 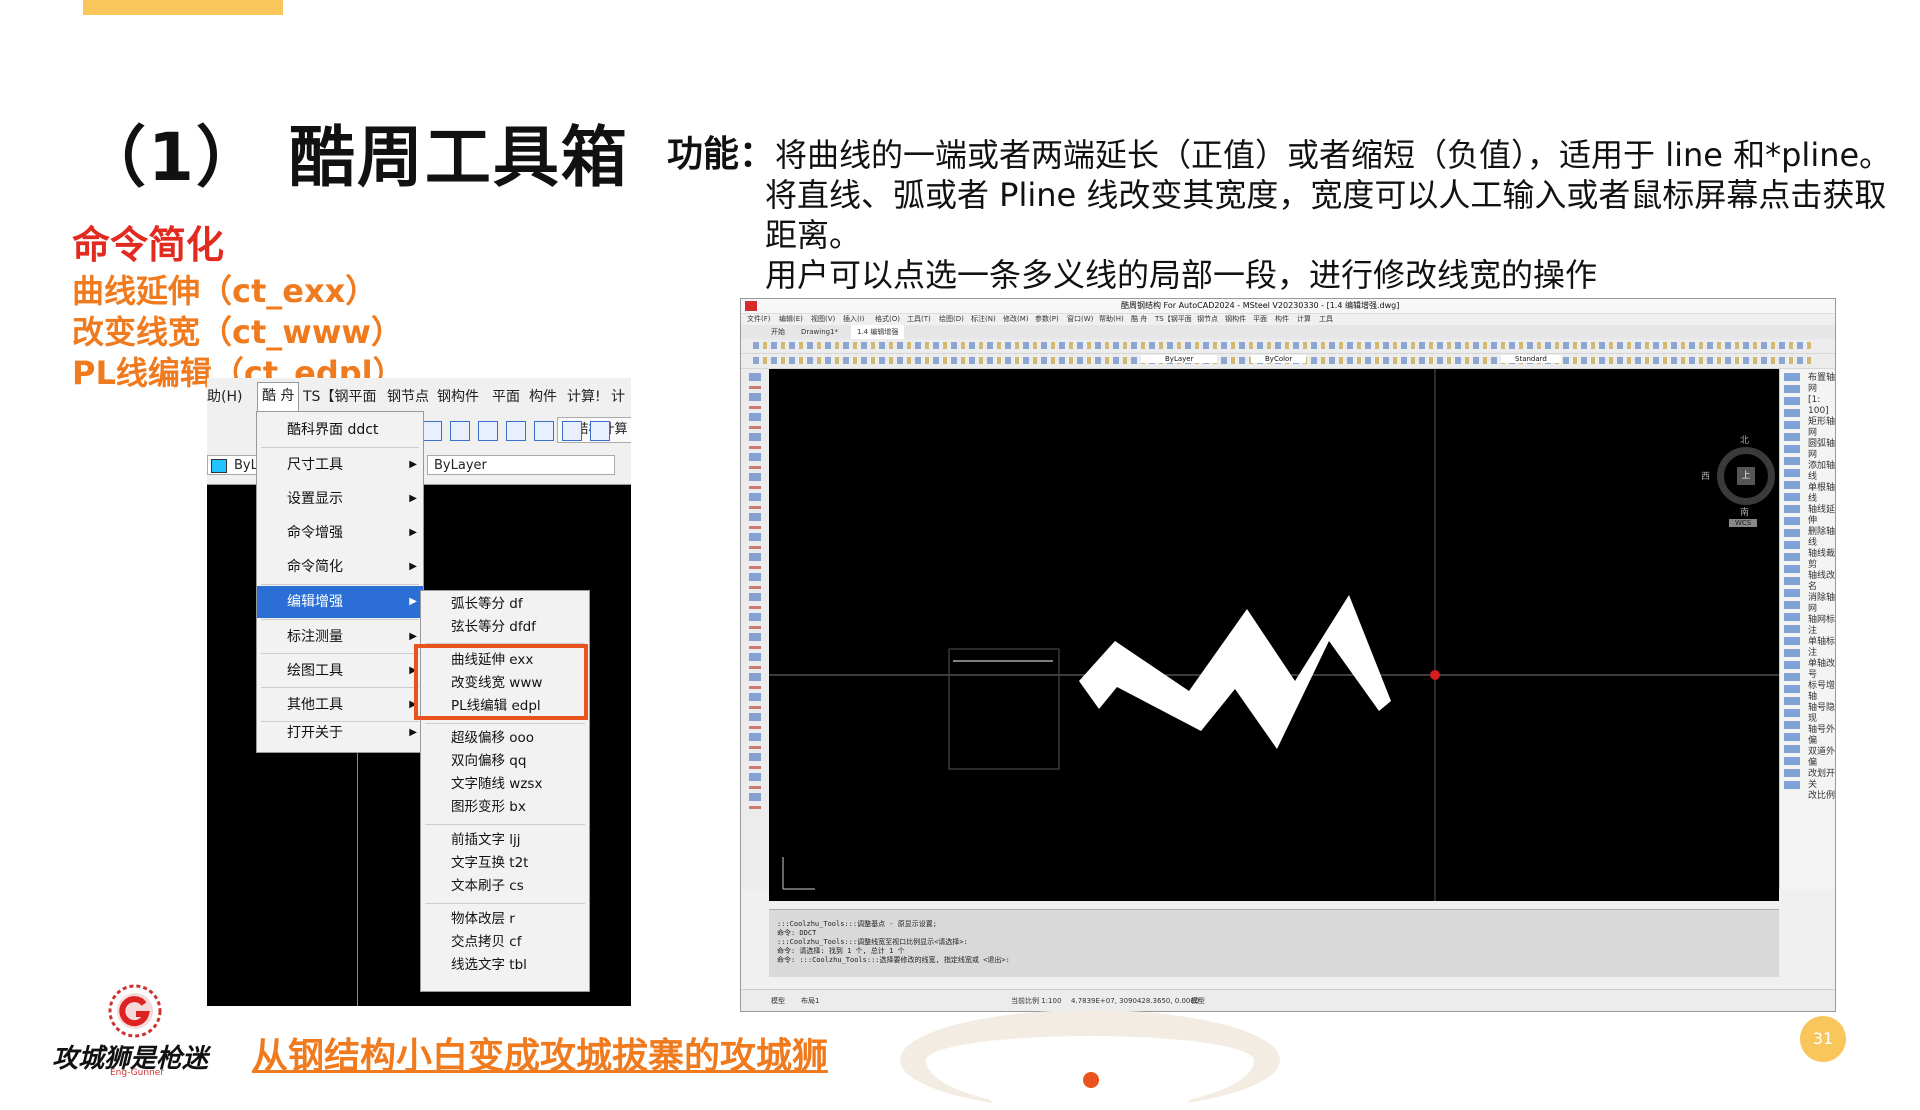 What do you see at coordinates (340, 637) in the screenshot?
I see `menu-item-measure: 标注测量 ▶` at bounding box center [340, 637].